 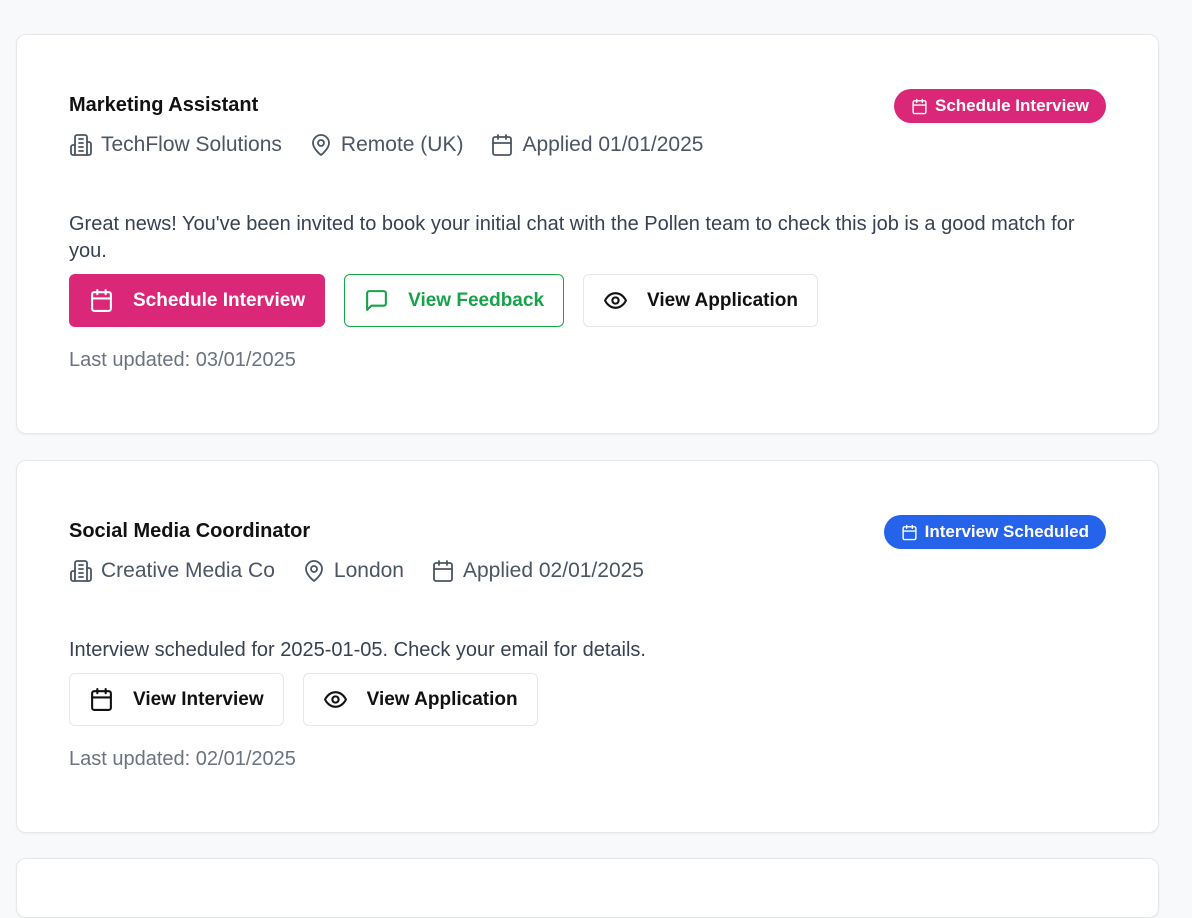 What do you see at coordinates (219, 300) in the screenshot?
I see `button-label: Schedule Interview` at bounding box center [219, 300].